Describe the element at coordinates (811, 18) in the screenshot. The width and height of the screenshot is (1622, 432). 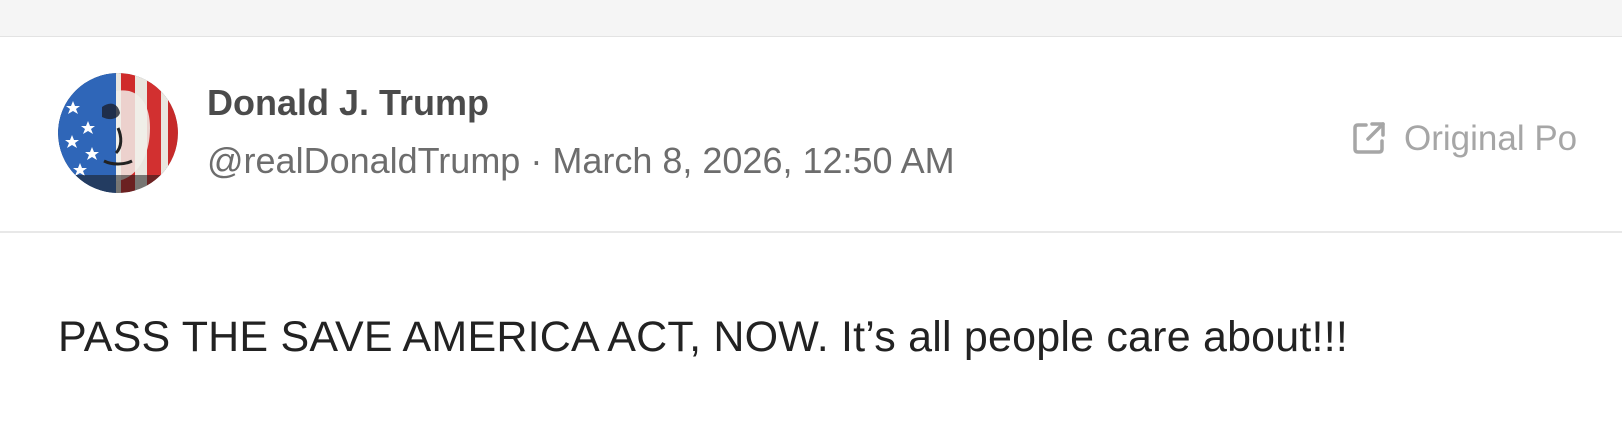
I see `top-bar` at that location.